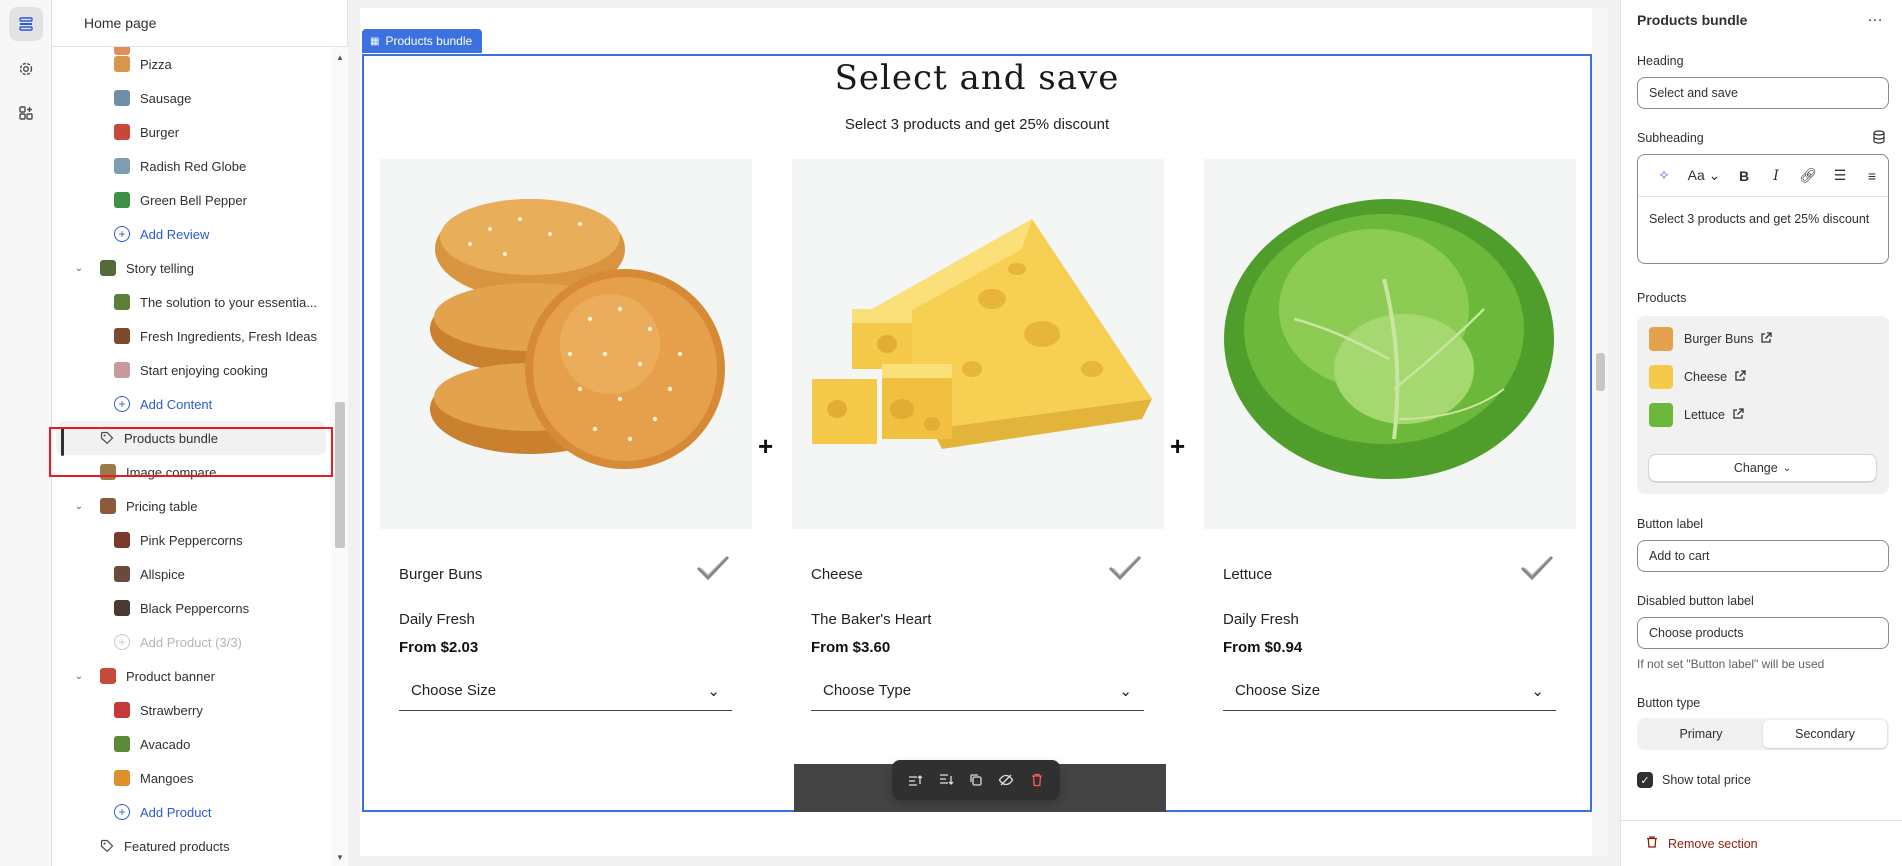  Describe the element at coordinates (1763, 93) in the screenshot. I see `heading-input: Select and save` at that location.